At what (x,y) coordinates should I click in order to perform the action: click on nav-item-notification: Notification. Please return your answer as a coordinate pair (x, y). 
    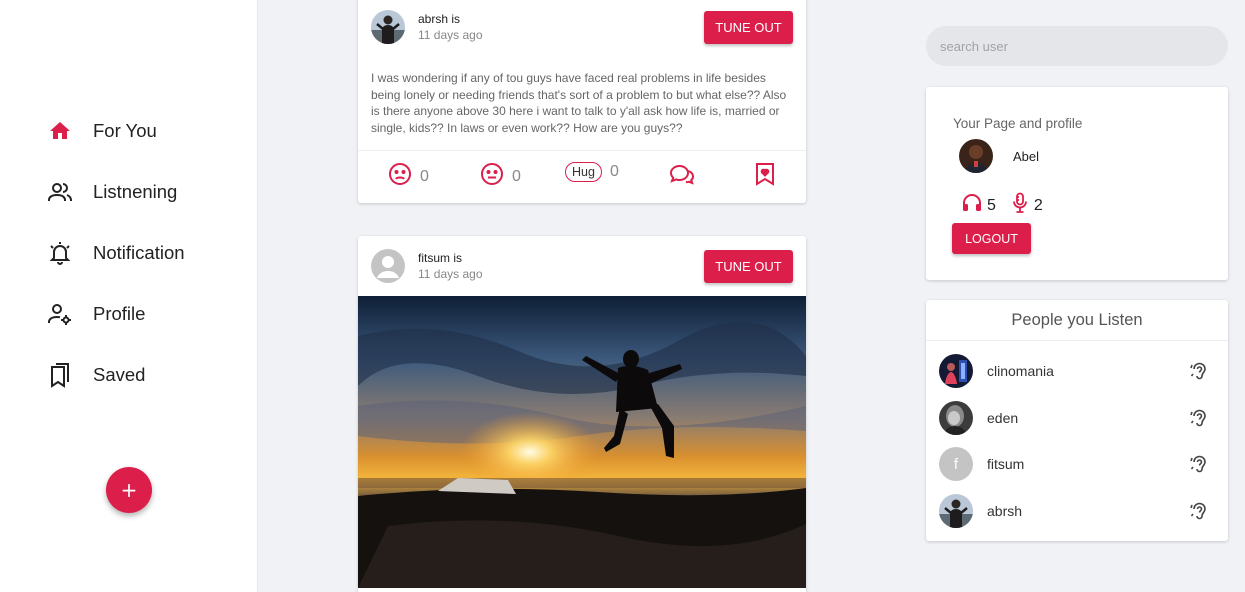
    Looking at the image, I should click on (115, 252).